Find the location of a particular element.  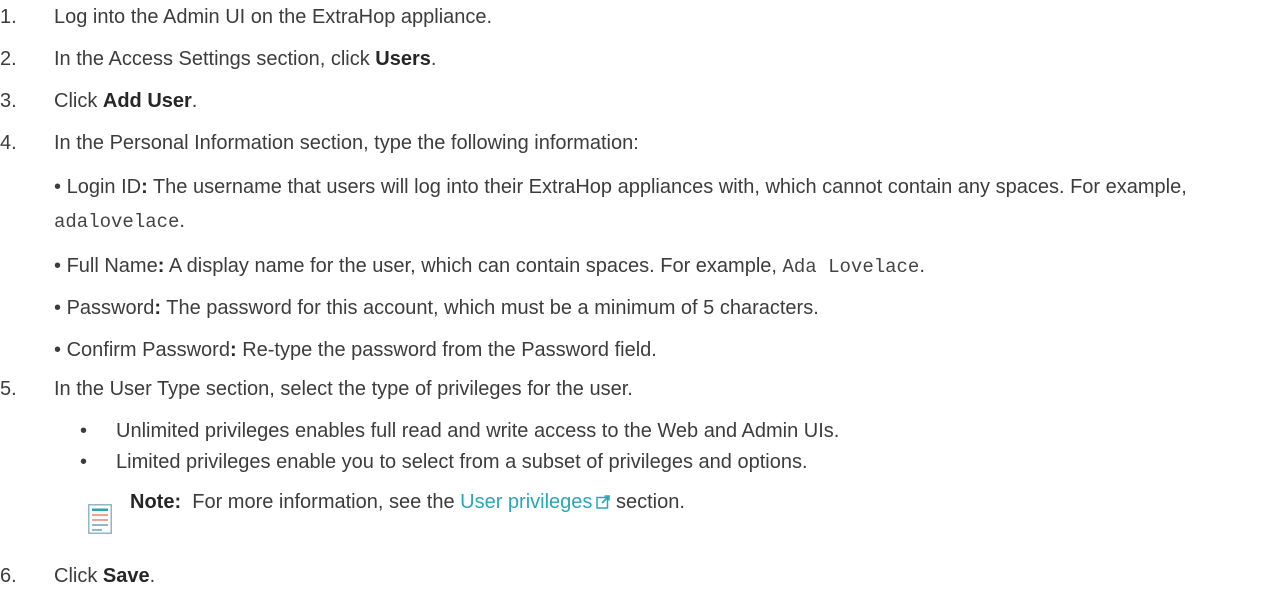

note-text: For more information, see the is located at coordinates (326, 502).